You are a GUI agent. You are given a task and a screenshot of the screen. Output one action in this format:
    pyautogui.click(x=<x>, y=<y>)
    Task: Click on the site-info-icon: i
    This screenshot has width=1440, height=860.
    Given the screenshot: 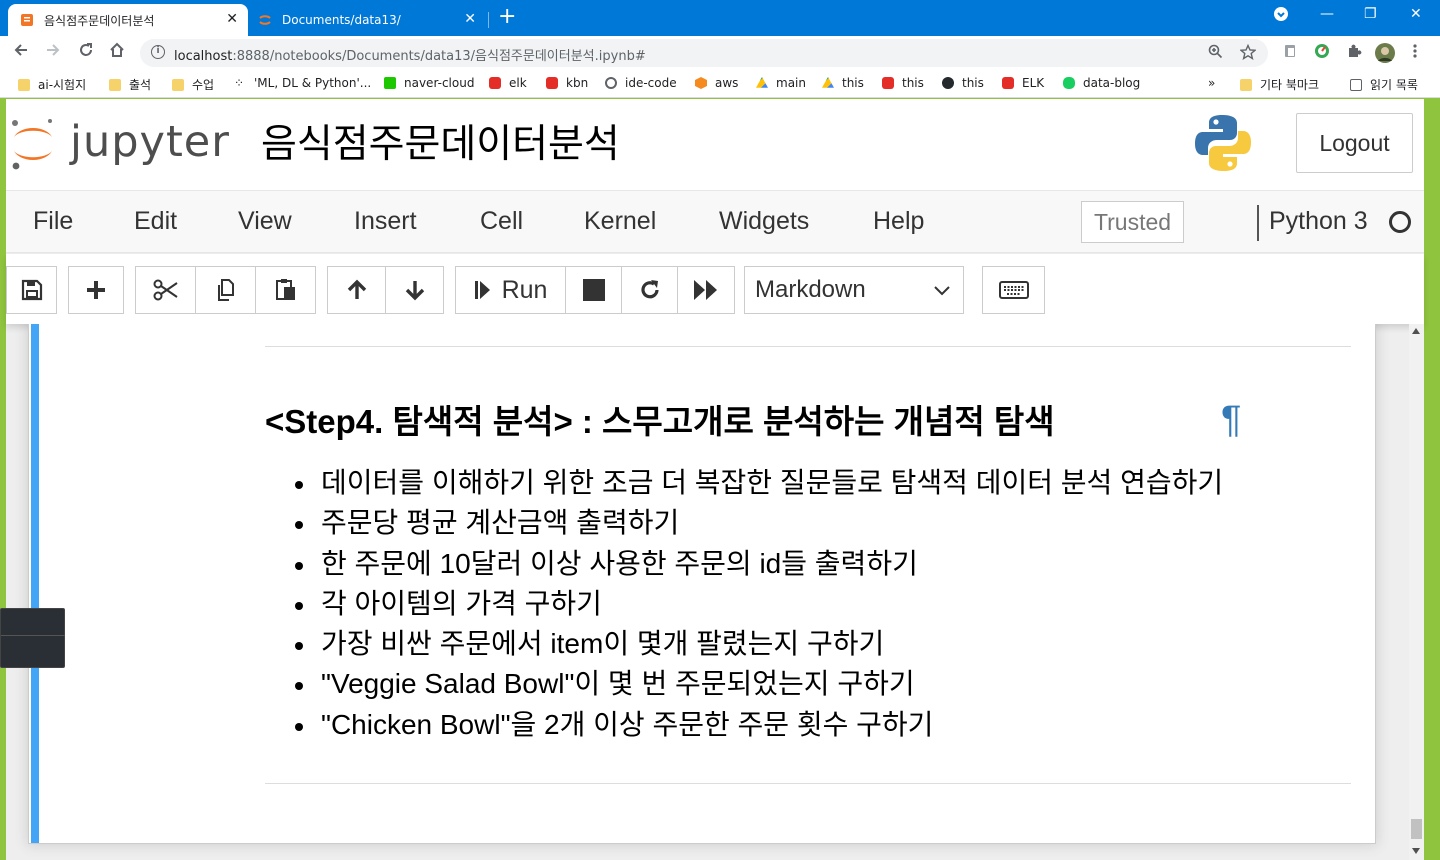 What is the action you would take?
    pyautogui.click(x=158, y=52)
    